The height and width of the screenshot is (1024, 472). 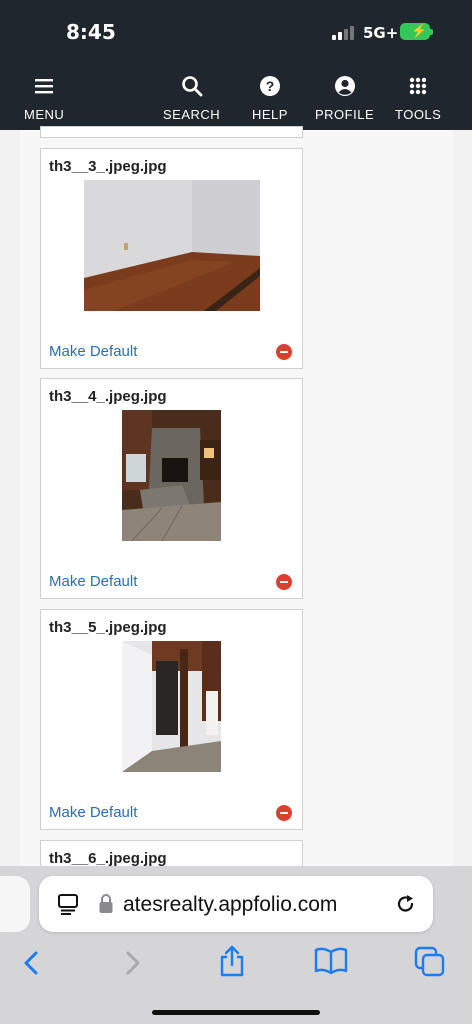 What do you see at coordinates (270, 114) in the screenshot?
I see `help-label: HELP` at bounding box center [270, 114].